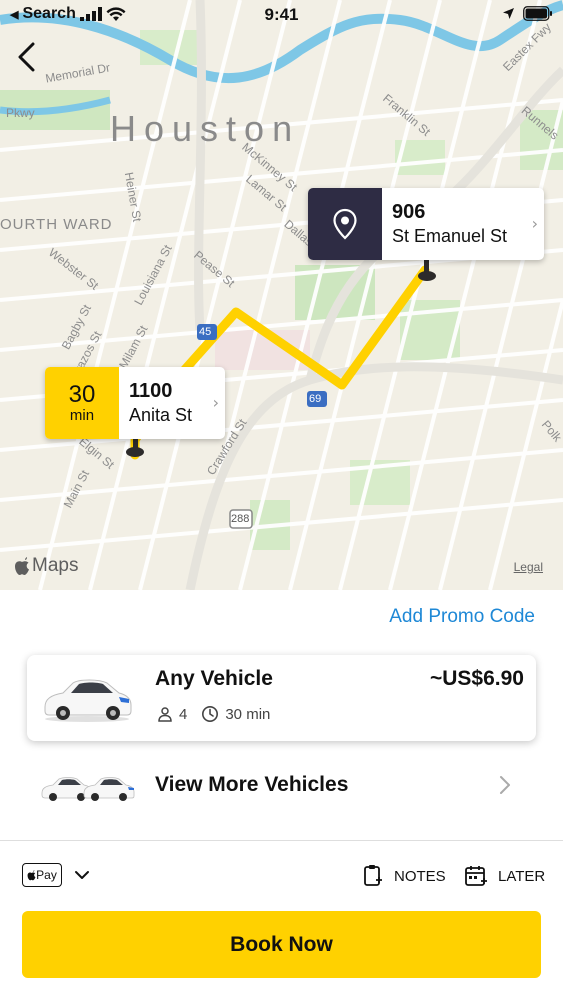  What do you see at coordinates (82, 875) in the screenshot?
I see `chevron-down-icon` at bounding box center [82, 875].